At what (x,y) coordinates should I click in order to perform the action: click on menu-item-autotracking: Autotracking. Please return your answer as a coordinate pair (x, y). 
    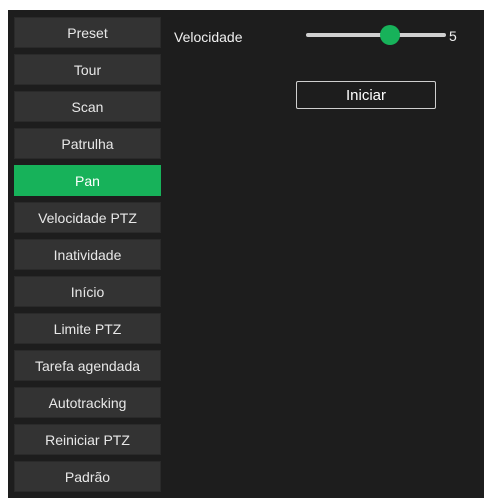
    Looking at the image, I should click on (87, 402).